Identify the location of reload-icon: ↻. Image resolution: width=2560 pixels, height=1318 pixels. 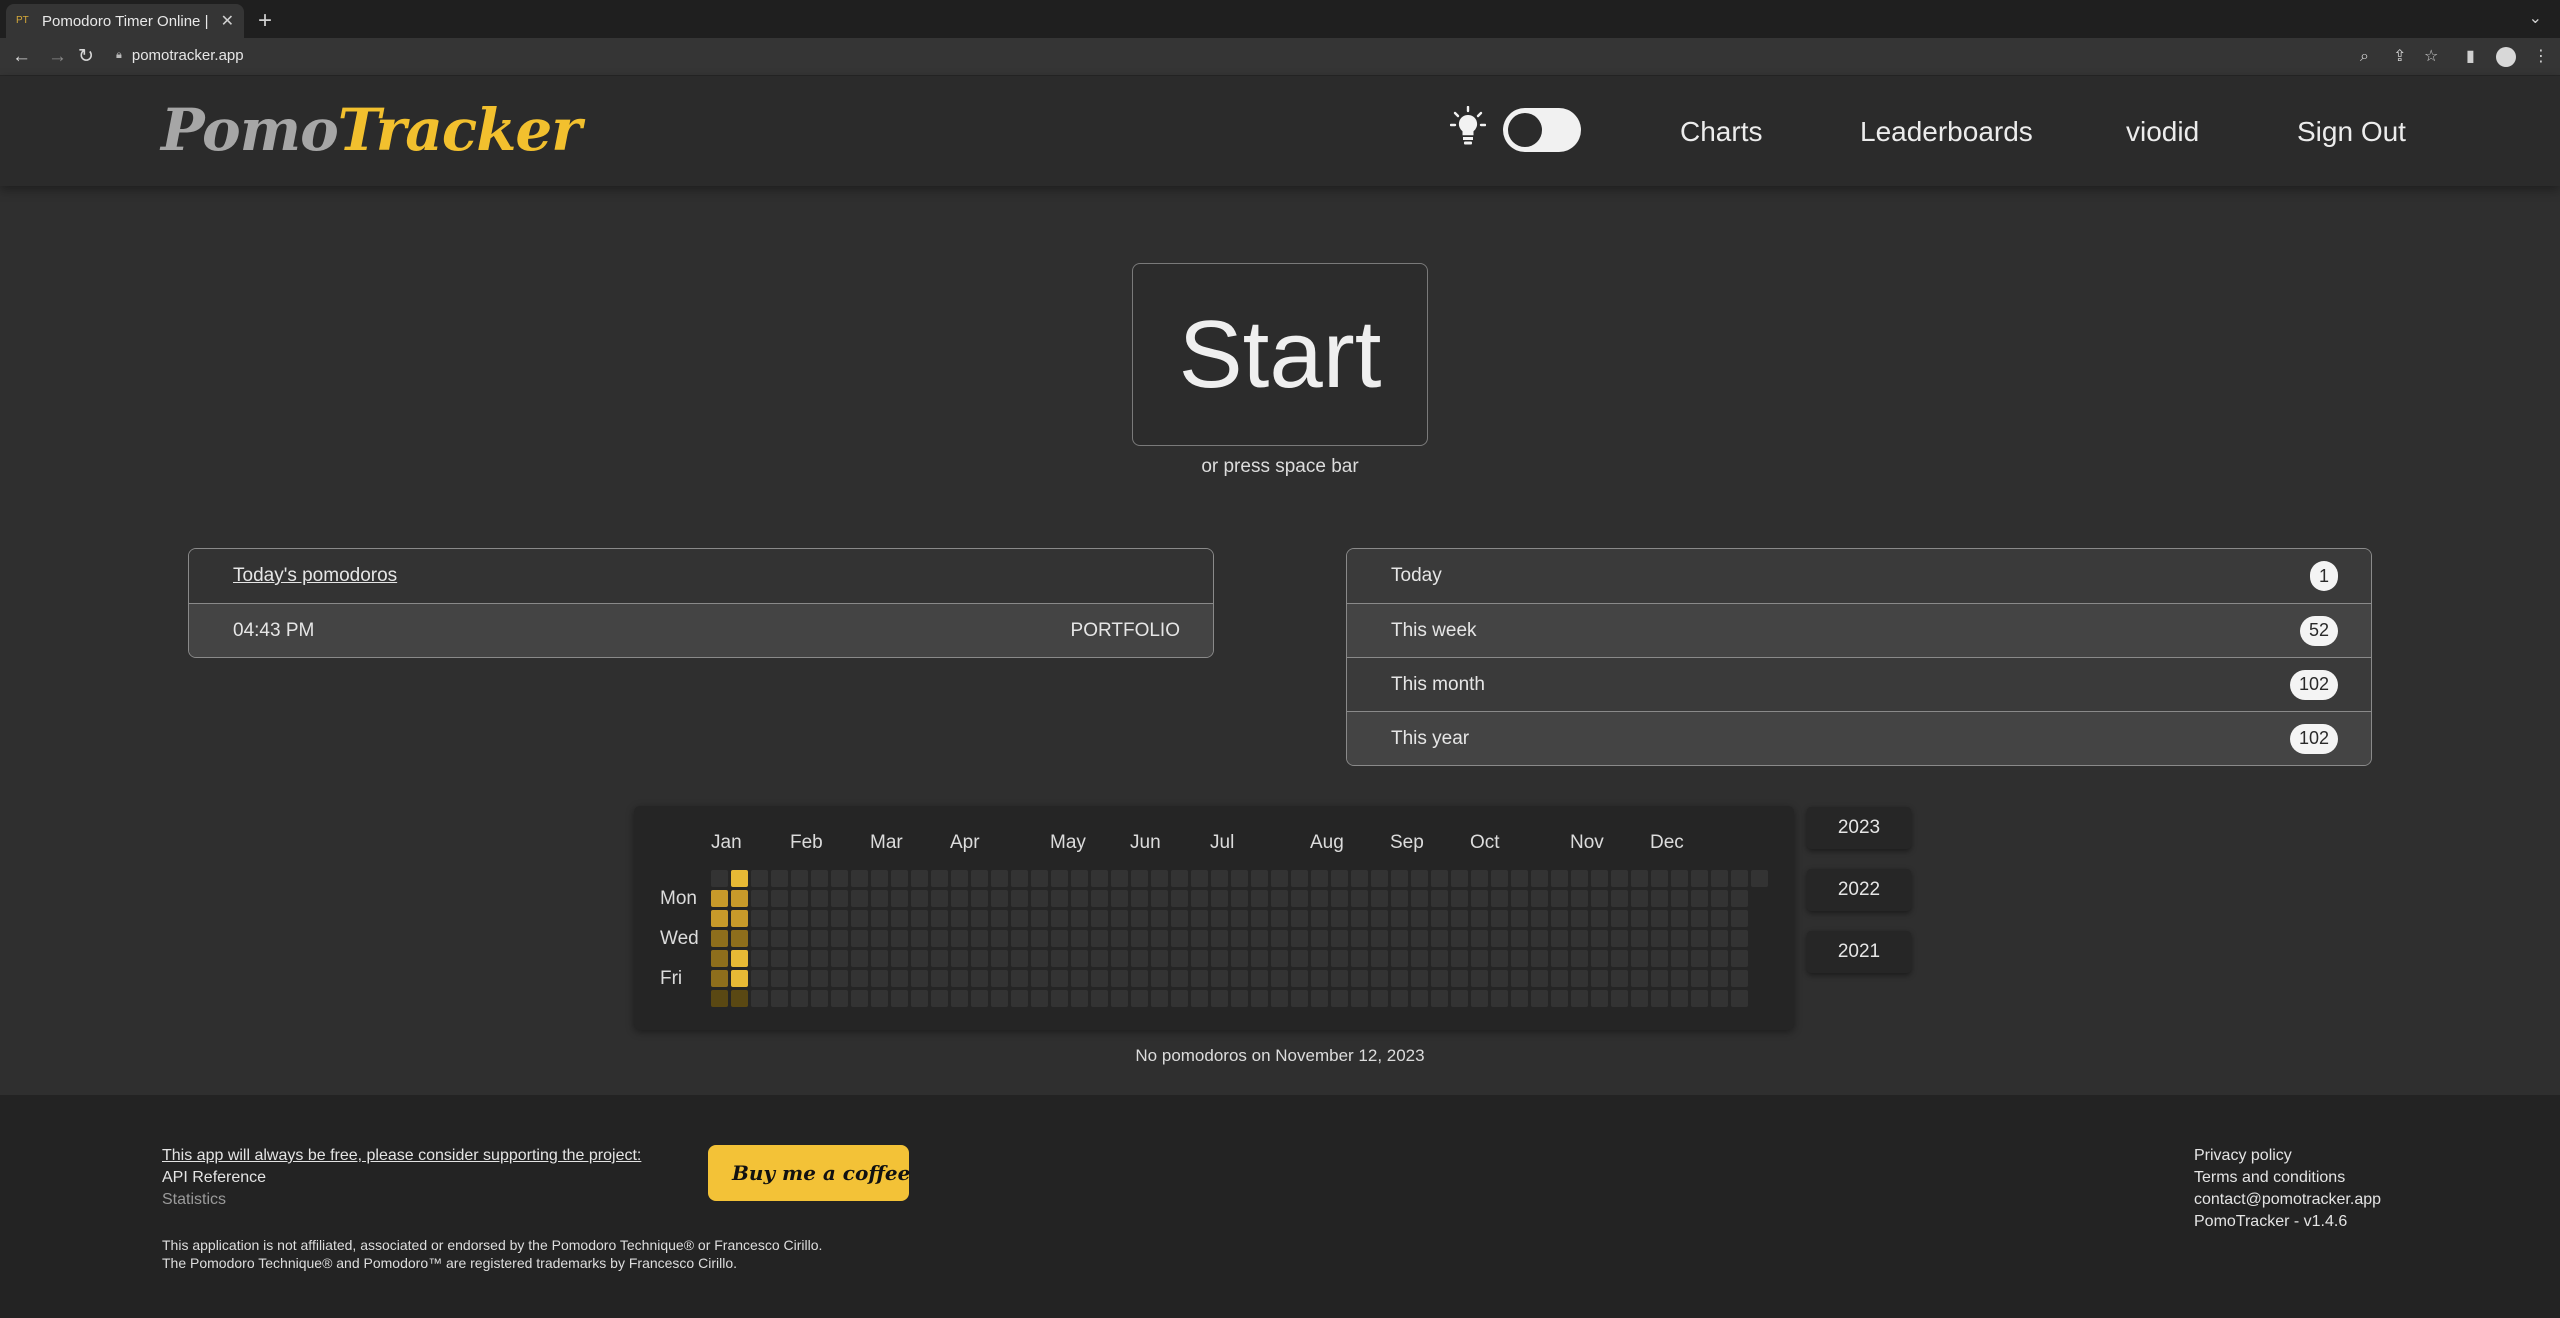
(86, 57).